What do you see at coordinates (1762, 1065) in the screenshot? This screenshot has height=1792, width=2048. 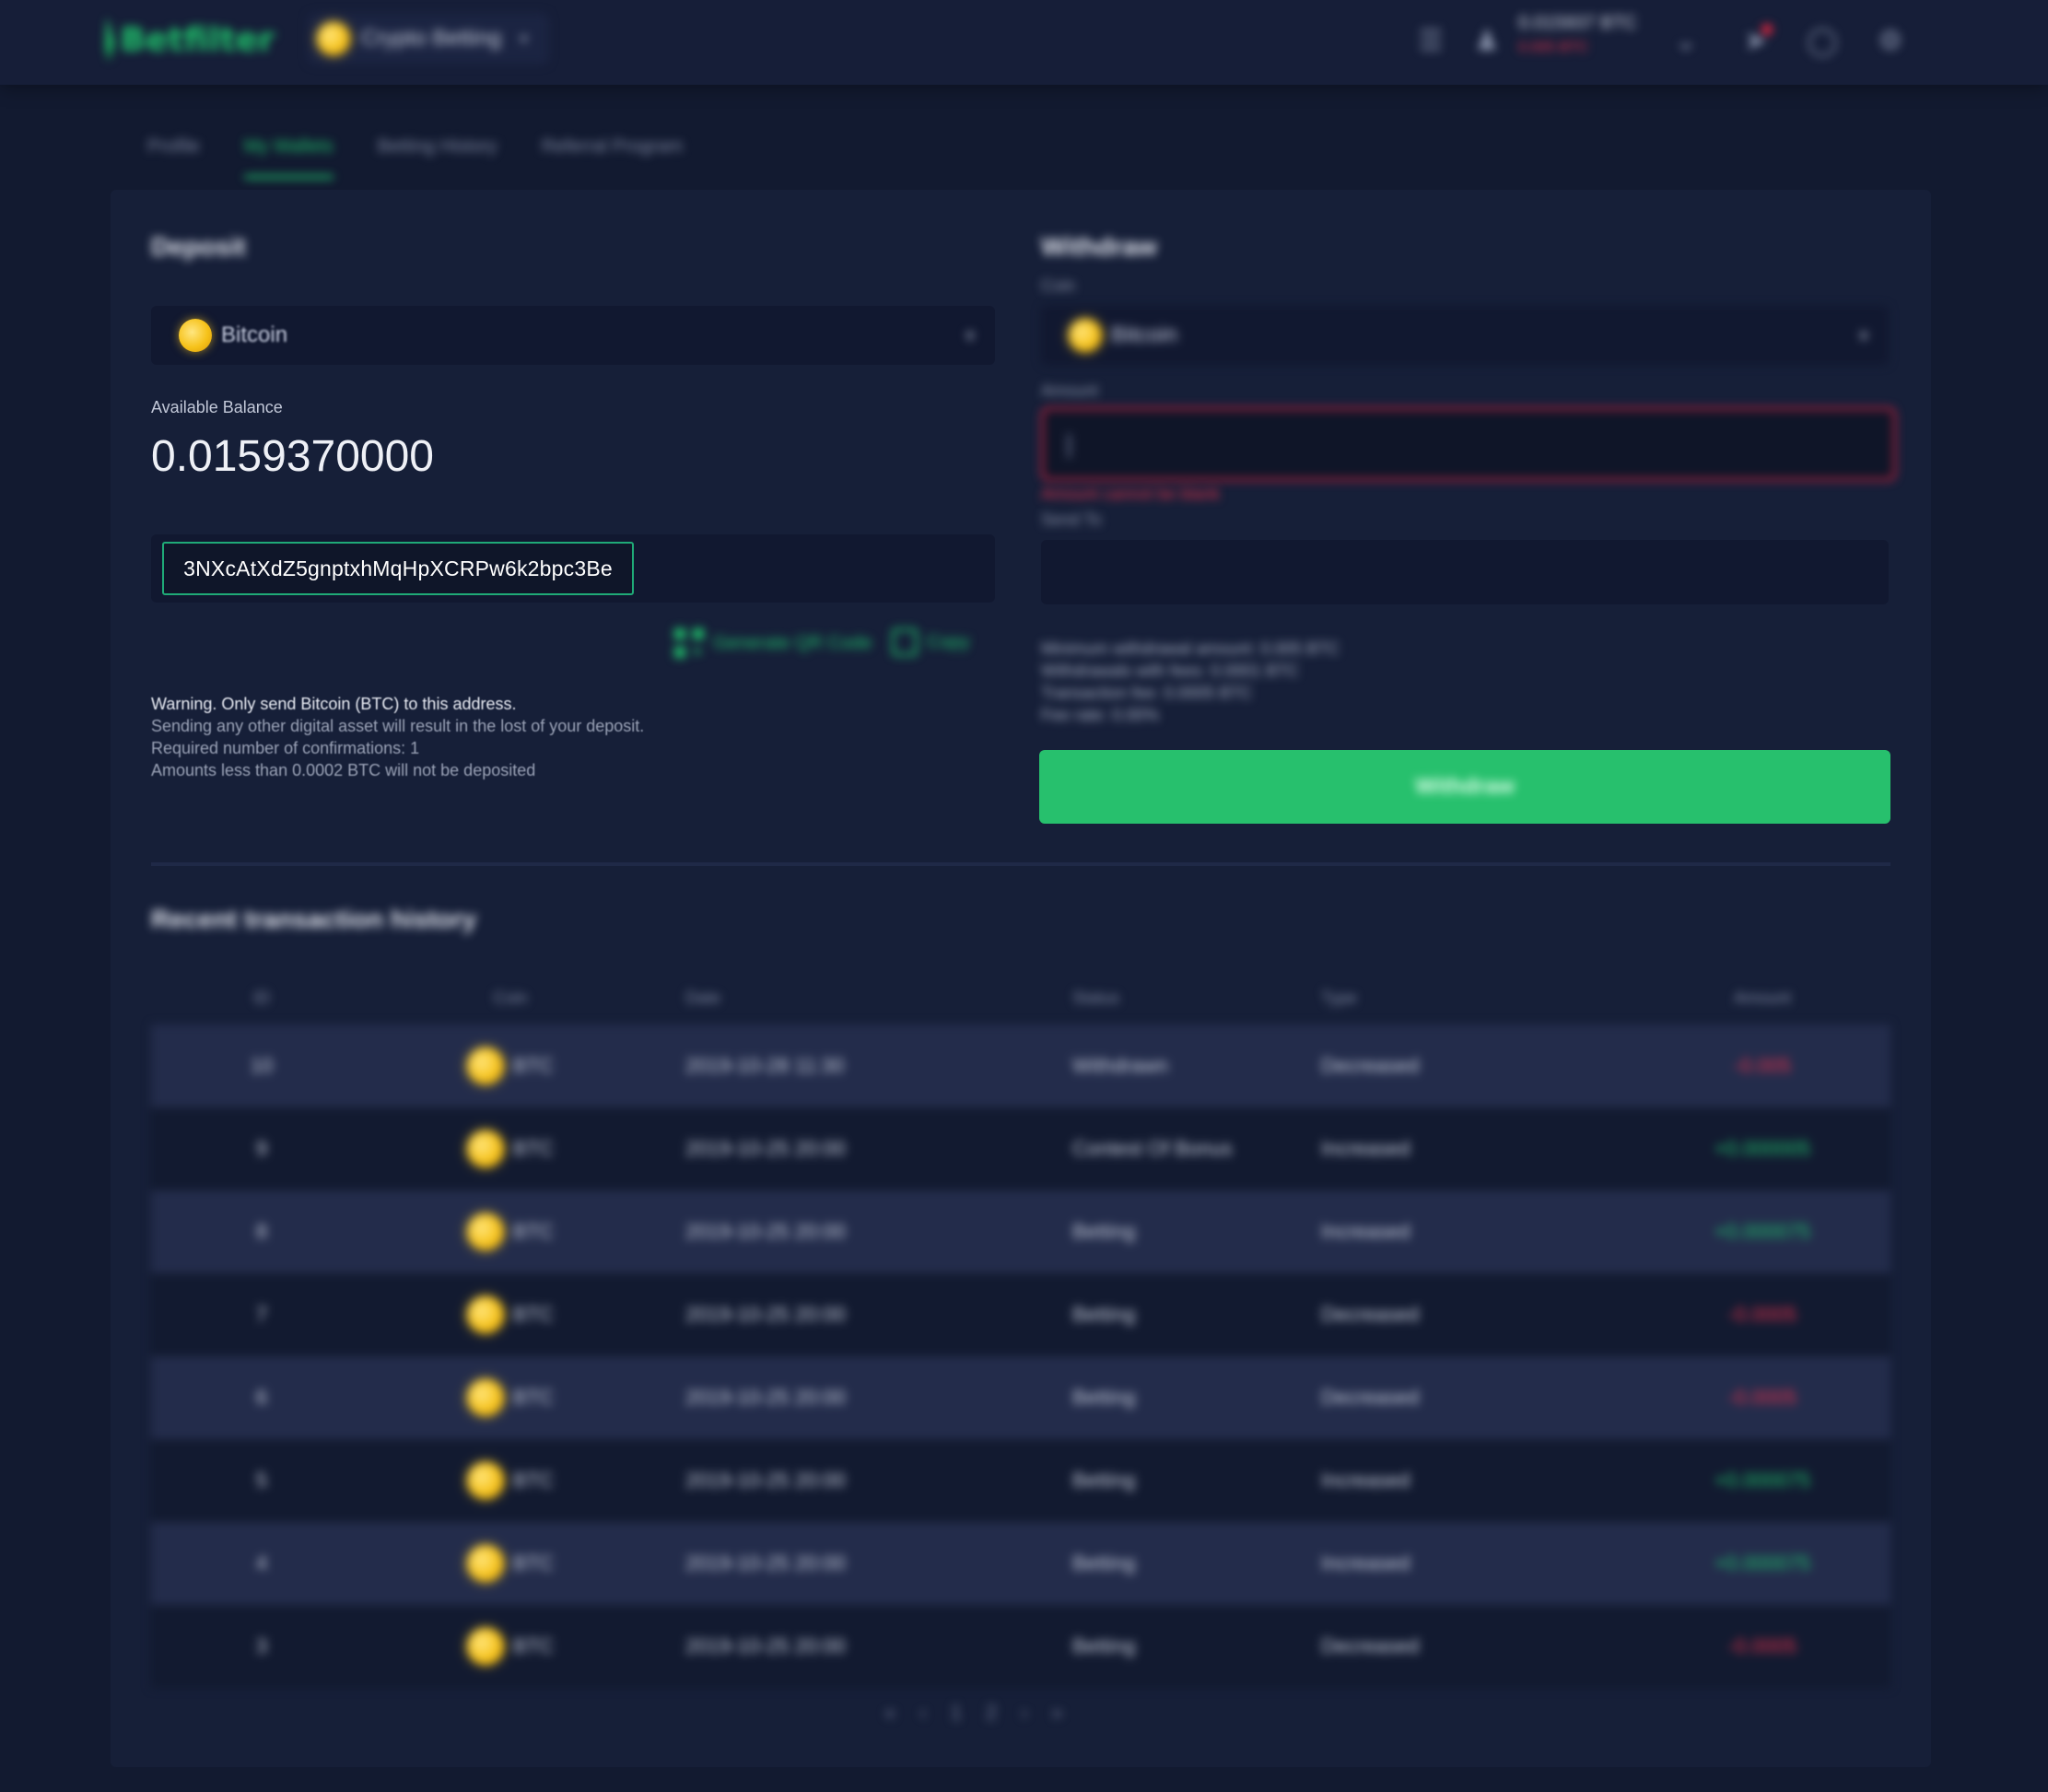 I see `cell-amount: -0.005` at bounding box center [1762, 1065].